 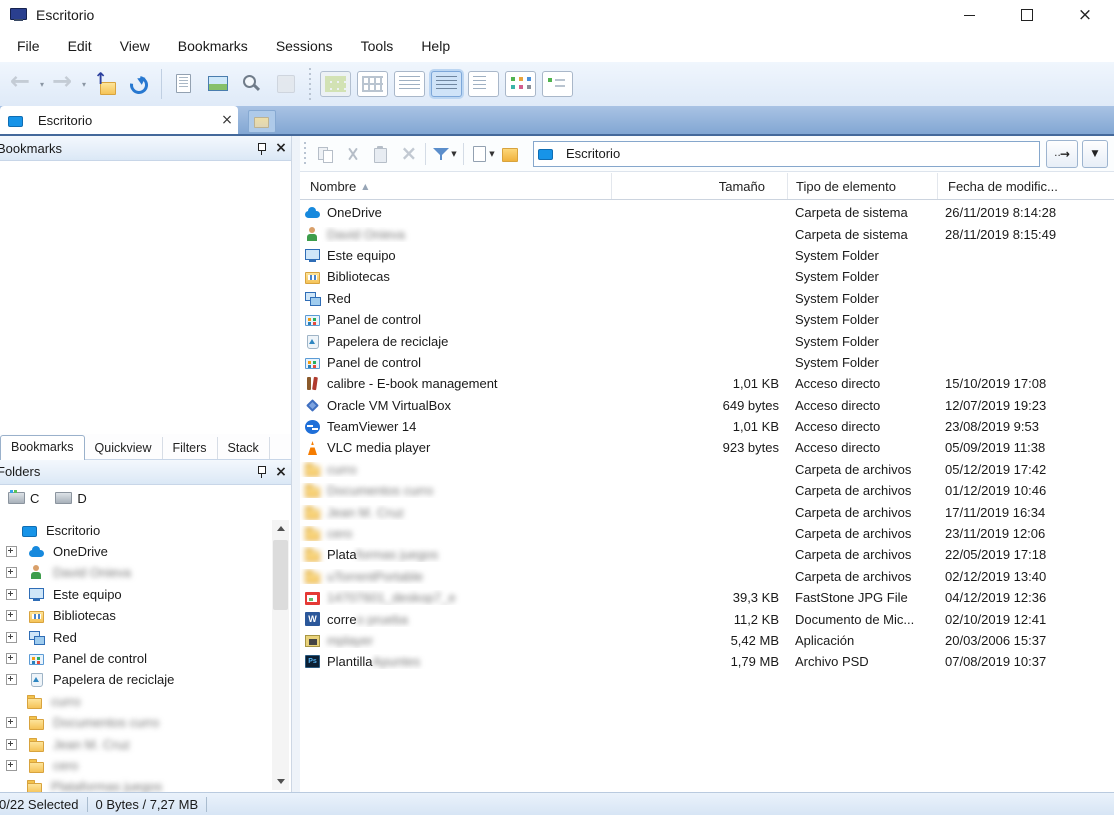 What do you see at coordinates (969, 15) in the screenshot?
I see `minimize-button` at bounding box center [969, 15].